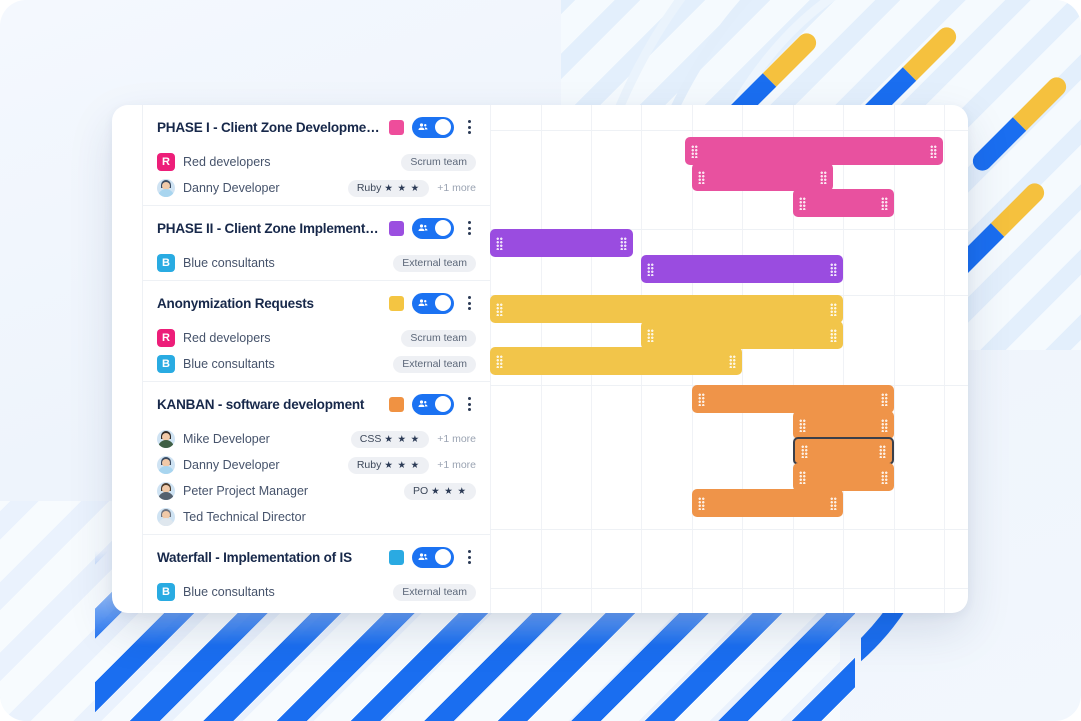 Image resolution: width=1081 pixels, height=721 pixels. I want to click on list-item: Peter Project Manager PO ★ ★ ★, so click(316, 491).